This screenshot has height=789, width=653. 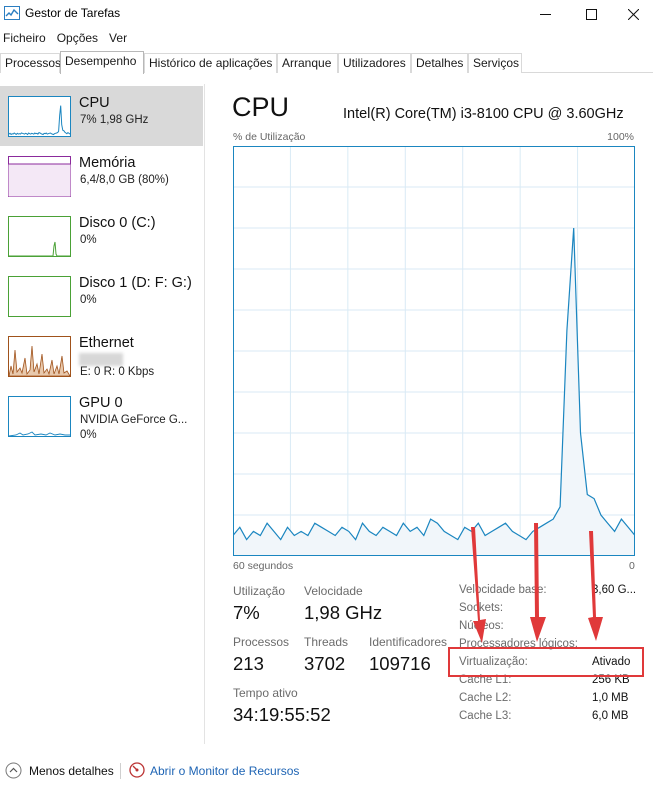 I want to click on sidebar-disco1-title: Disco 1 (D: F: G:), so click(x=135, y=283).